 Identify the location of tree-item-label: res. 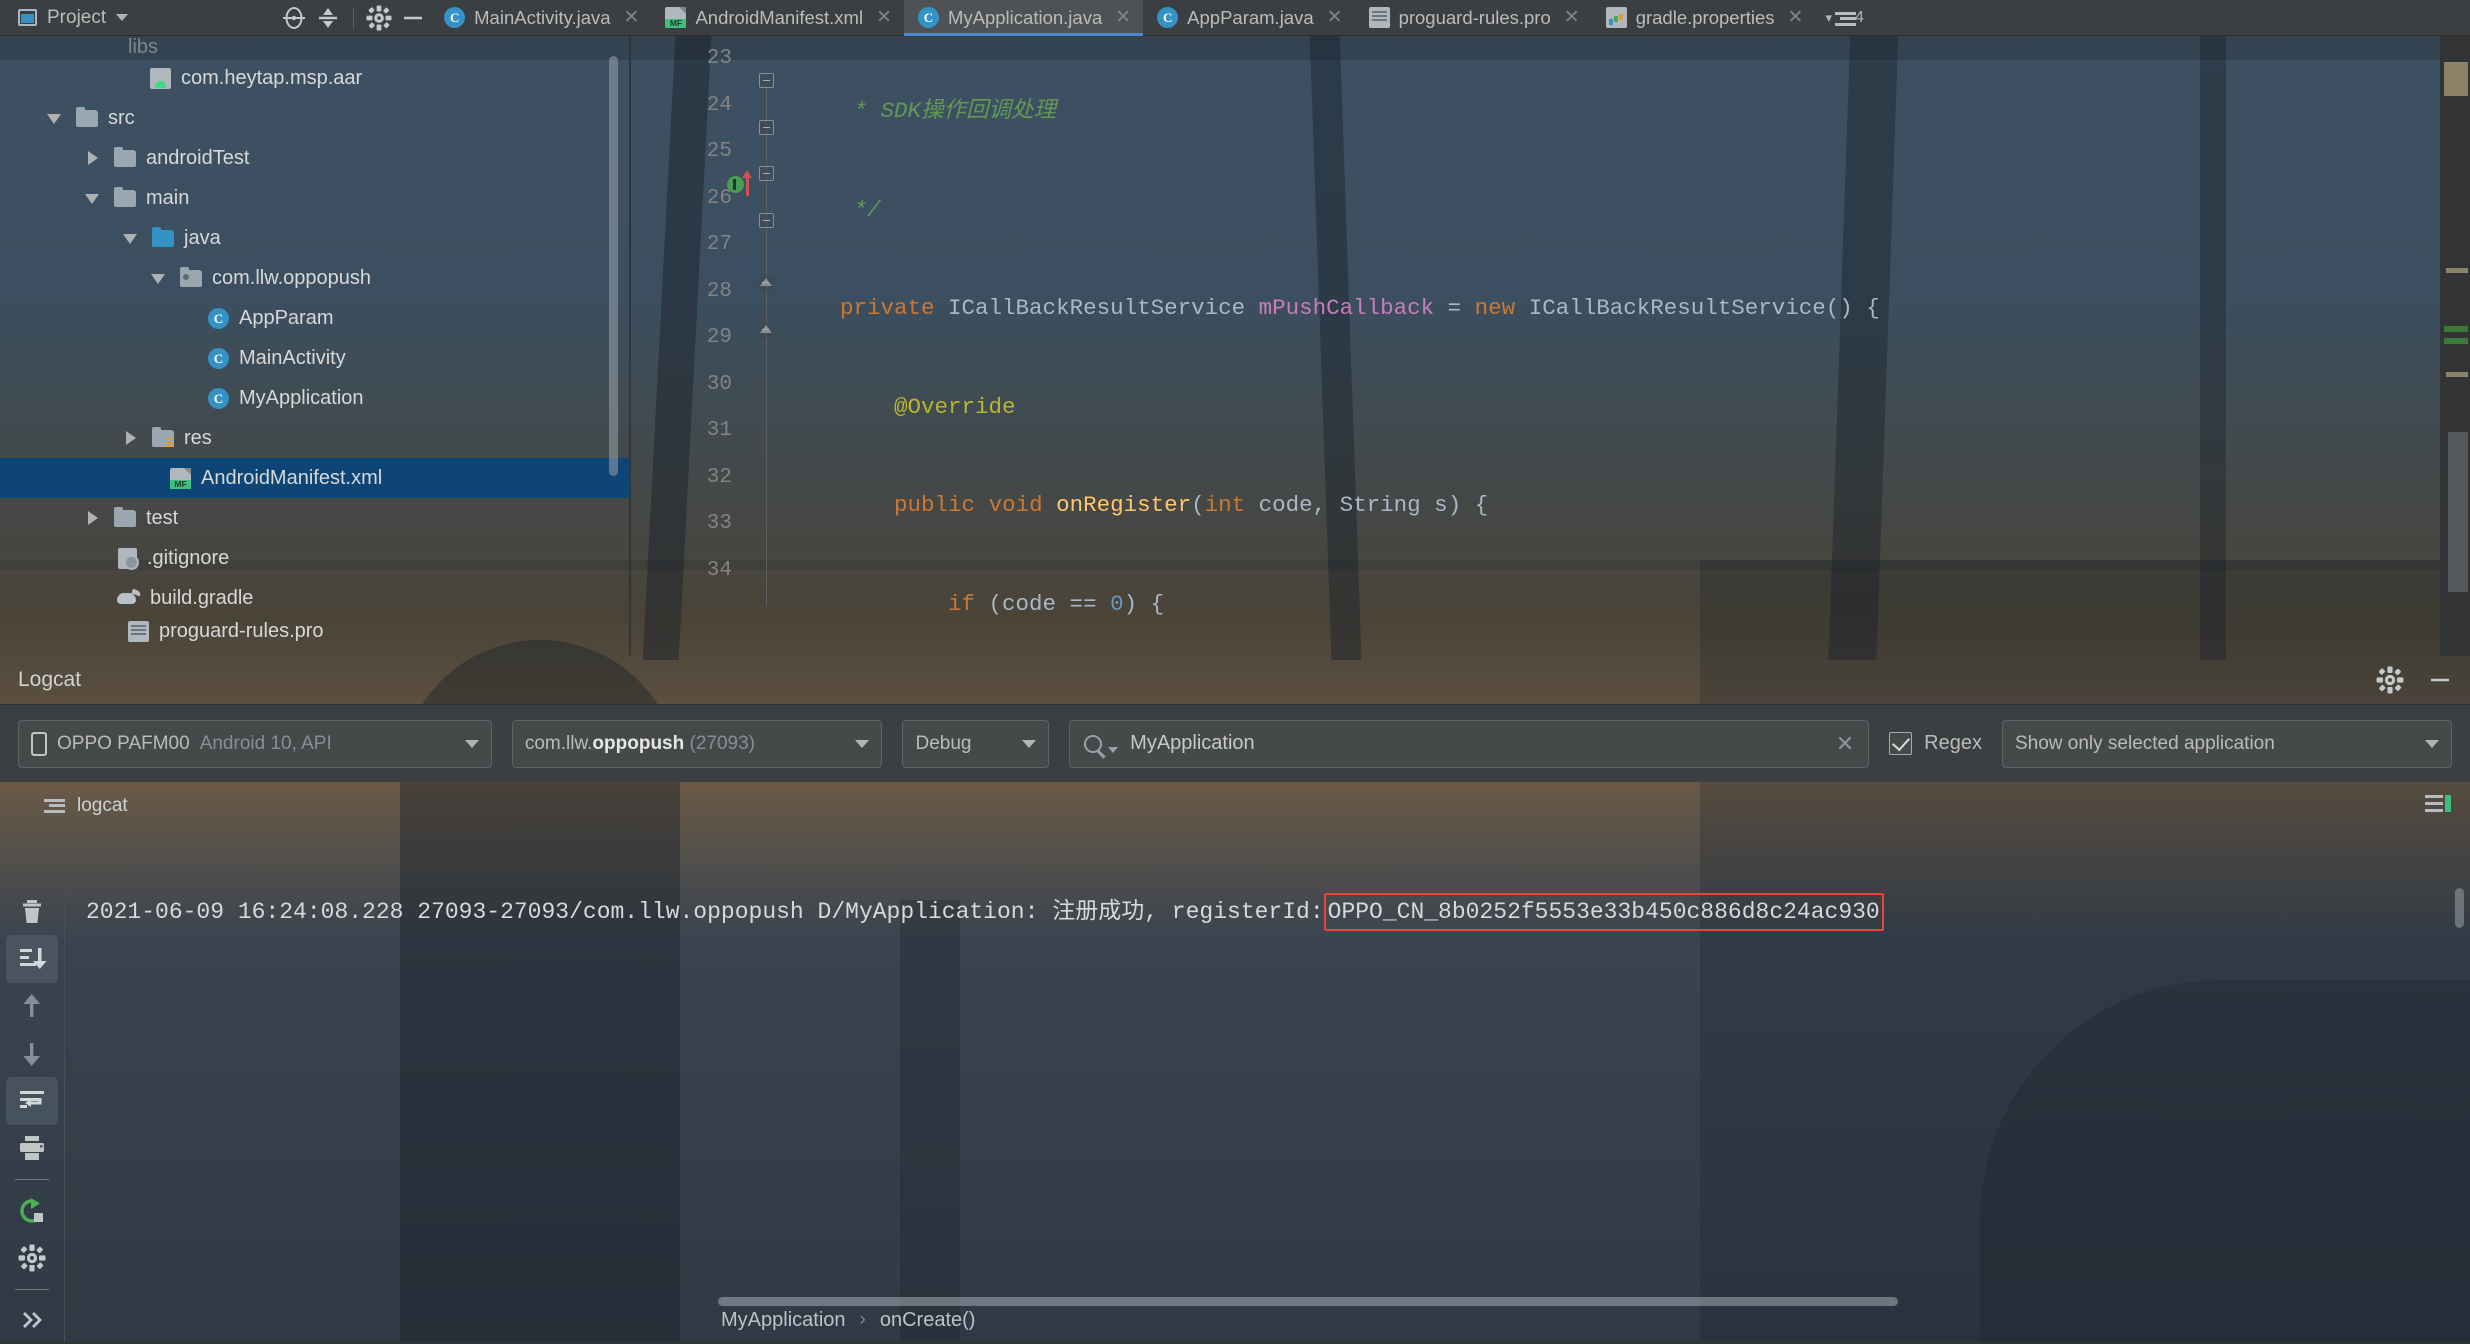
(198, 437).